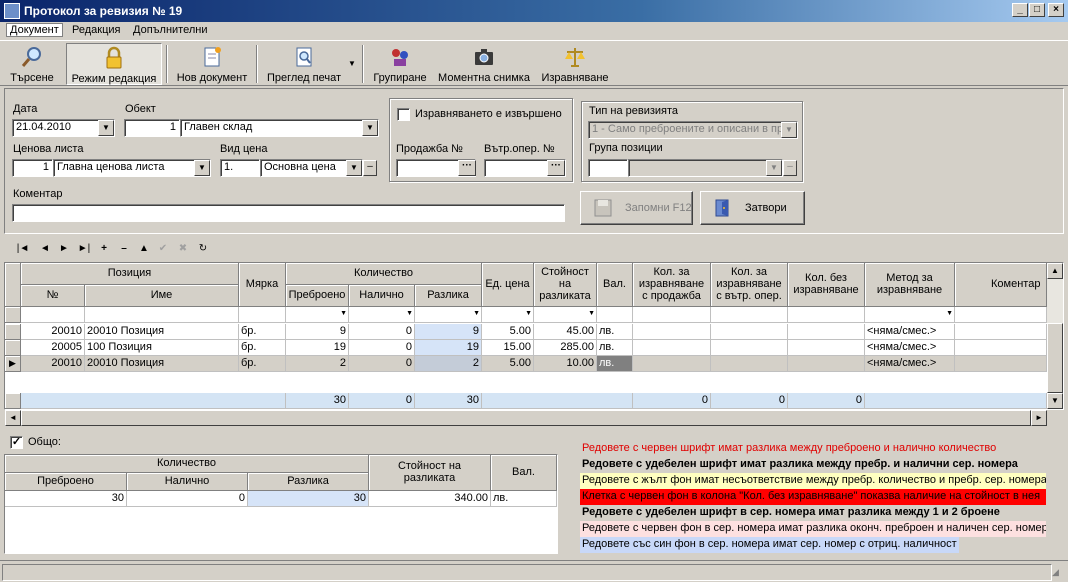 The width and height of the screenshot is (1068, 582). Describe the element at coordinates (1001, 315) in the screenshot. I see `filter-comment` at that location.